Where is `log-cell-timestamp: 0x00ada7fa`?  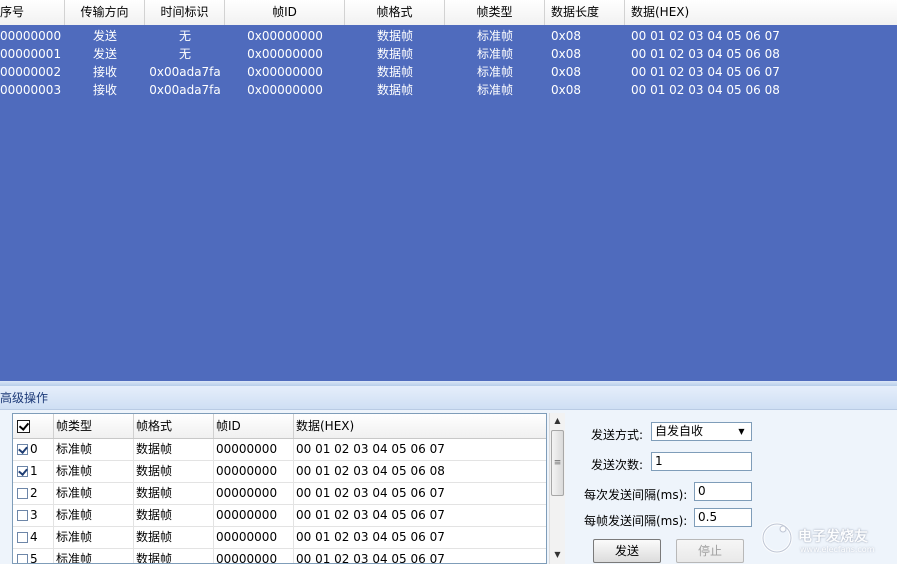
log-cell-timestamp: 0x00ada7fa is located at coordinates (185, 72).